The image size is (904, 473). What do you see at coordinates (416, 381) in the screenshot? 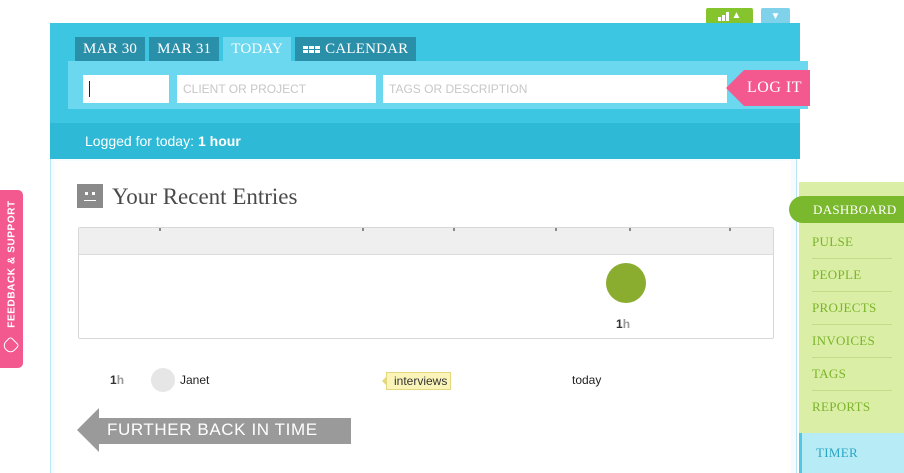
I see `entry-tag: interviews` at bounding box center [416, 381].